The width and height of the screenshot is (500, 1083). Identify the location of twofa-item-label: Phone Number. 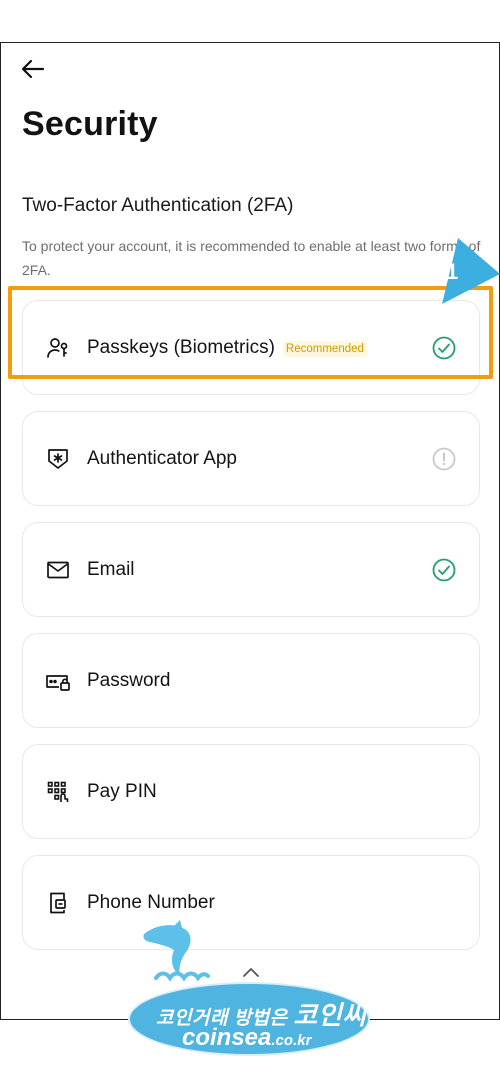
(151, 902).